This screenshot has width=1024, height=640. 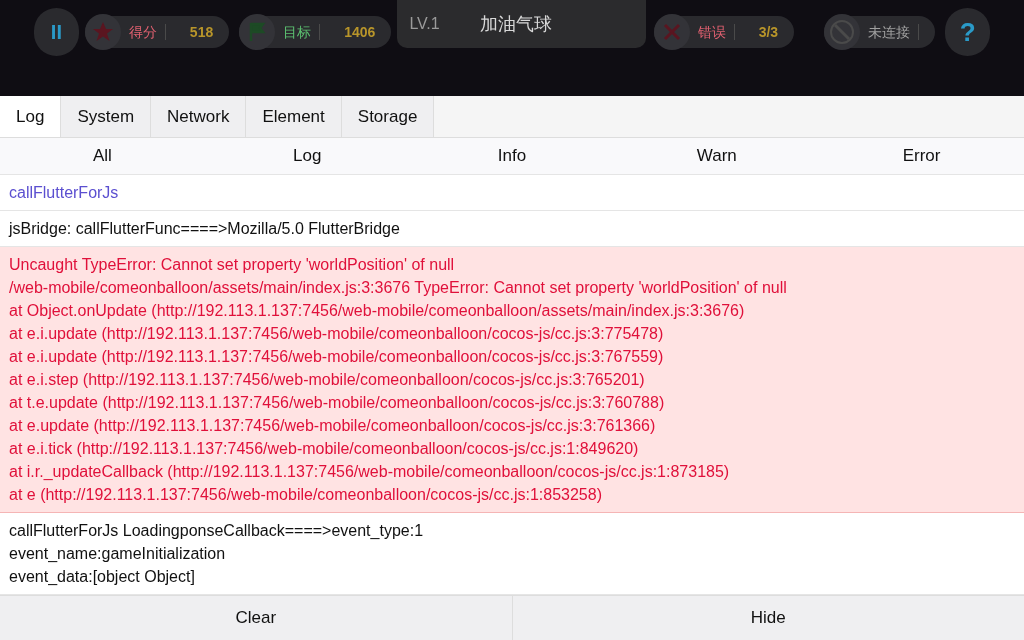 What do you see at coordinates (142, 32) in the screenshot?
I see `hud-label: 得分` at bounding box center [142, 32].